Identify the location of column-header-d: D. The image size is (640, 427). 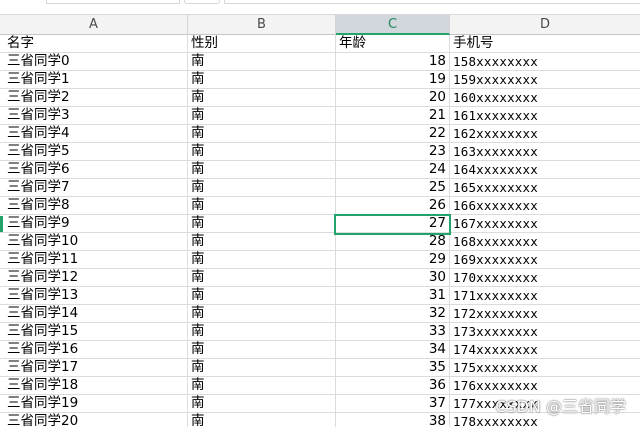
(545, 25).